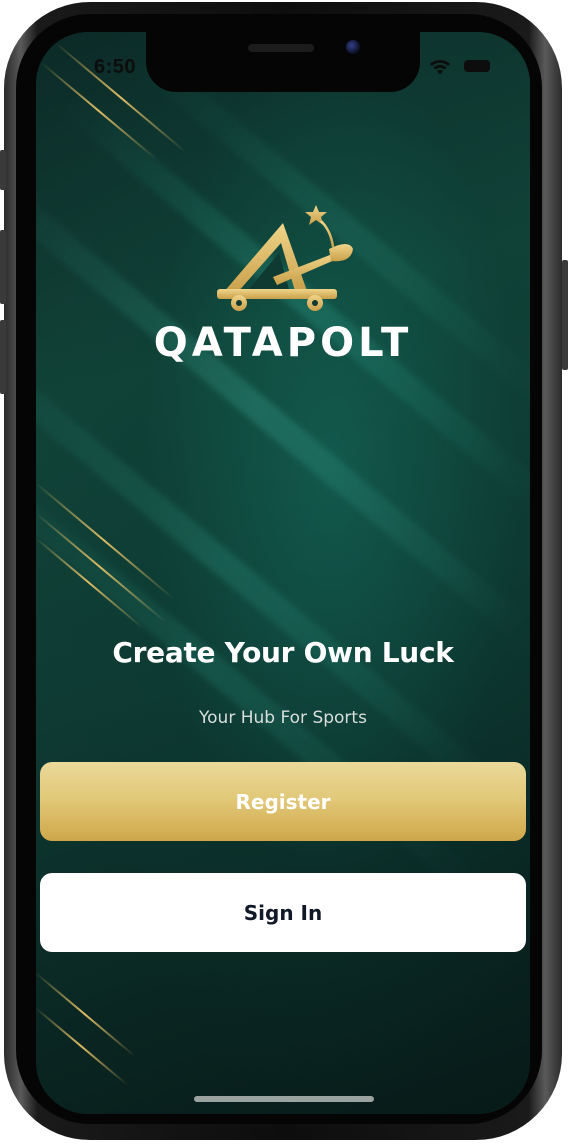 The height and width of the screenshot is (1145, 568). What do you see at coordinates (284, 1099) in the screenshot?
I see `home-indicator` at bounding box center [284, 1099].